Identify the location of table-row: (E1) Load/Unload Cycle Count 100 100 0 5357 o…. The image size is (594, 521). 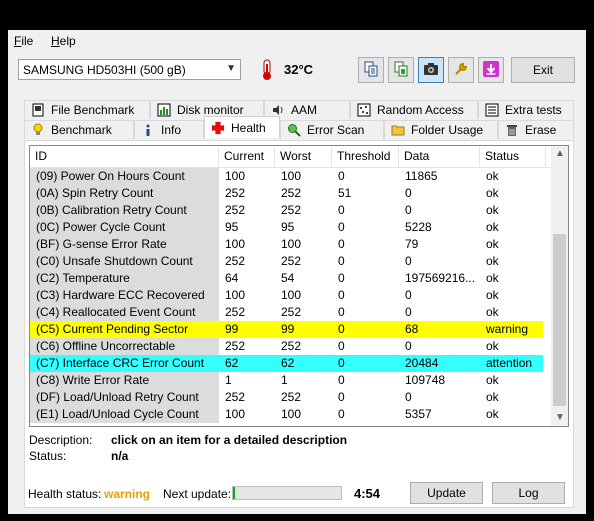
(286, 414).